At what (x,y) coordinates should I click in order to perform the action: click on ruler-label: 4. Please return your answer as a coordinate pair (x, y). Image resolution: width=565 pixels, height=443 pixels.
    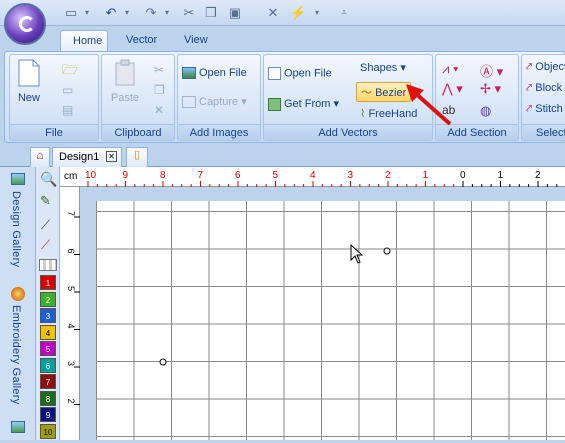
    Looking at the image, I should click on (71, 326).